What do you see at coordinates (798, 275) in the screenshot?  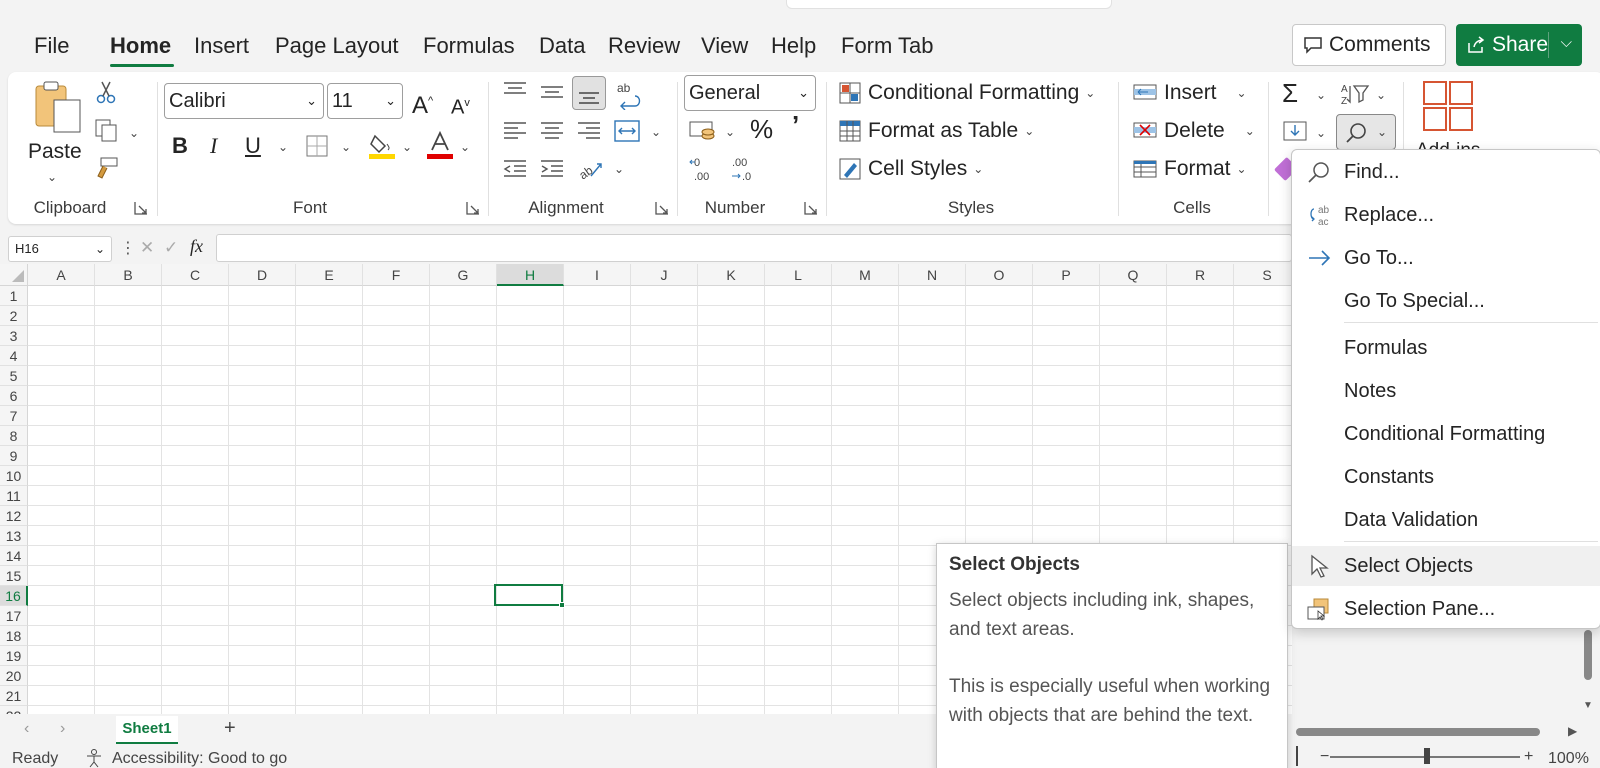 I see `column-header-l: L` at bounding box center [798, 275].